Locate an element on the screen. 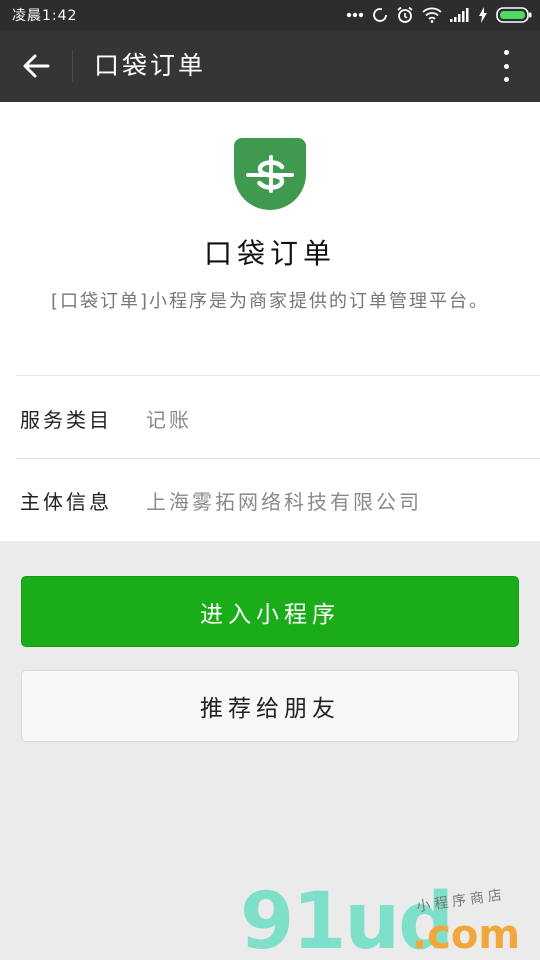 This screenshot has height=960, width=540. wifi-icon is located at coordinates (432, 15).